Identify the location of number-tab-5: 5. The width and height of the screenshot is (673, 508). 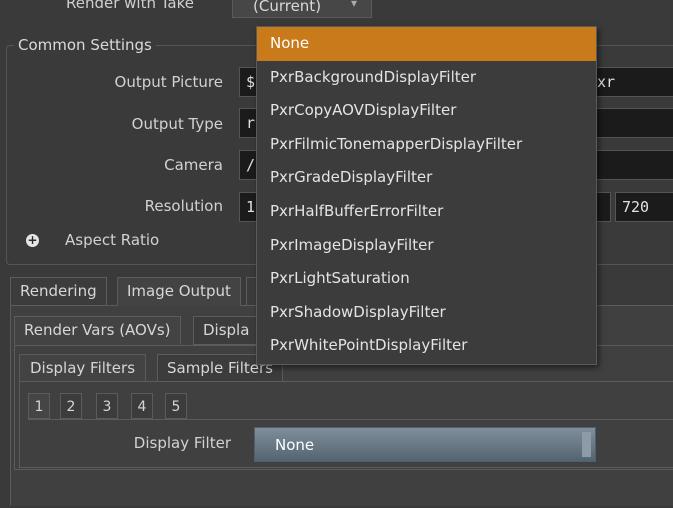
(176, 406).